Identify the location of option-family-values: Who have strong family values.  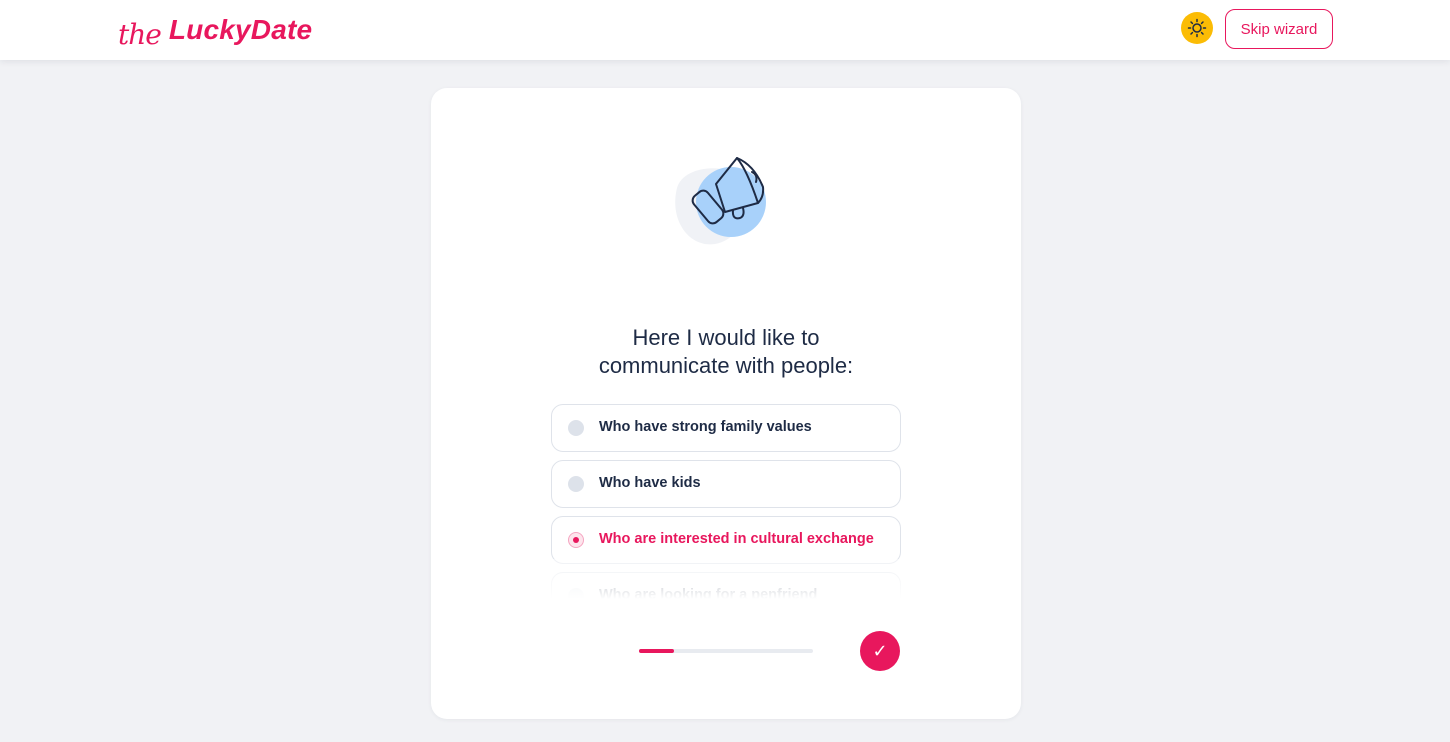
(726, 428).